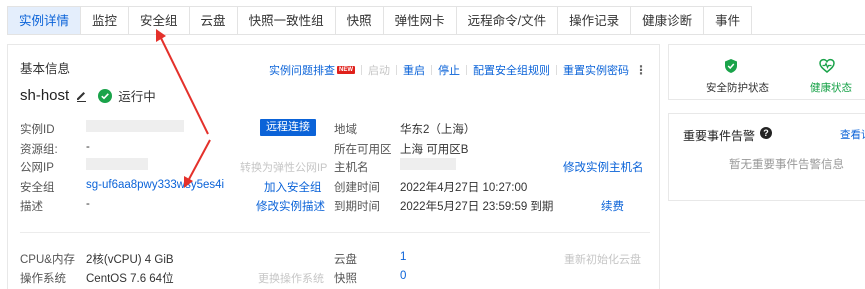  I want to click on snapshot-count-link: 0, so click(403, 276).